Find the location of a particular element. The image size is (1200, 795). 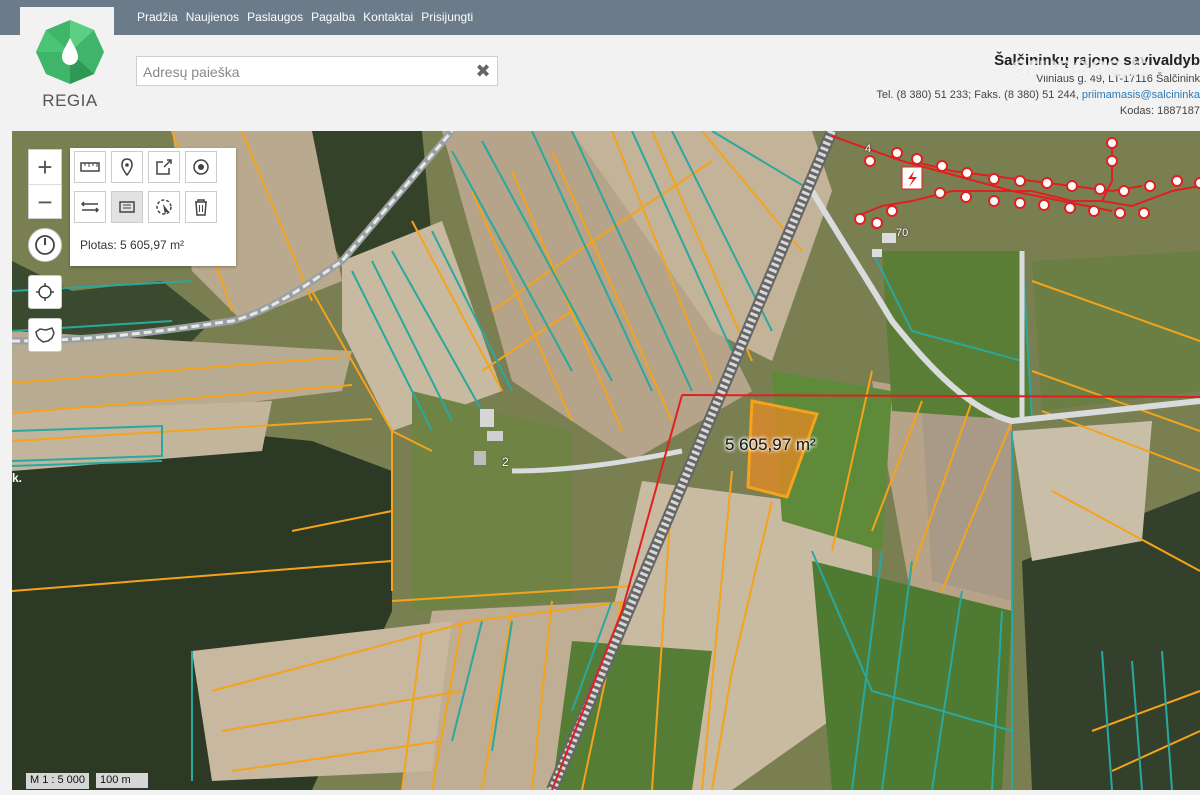

regia-logo: REGIA is located at coordinates (70, 68).